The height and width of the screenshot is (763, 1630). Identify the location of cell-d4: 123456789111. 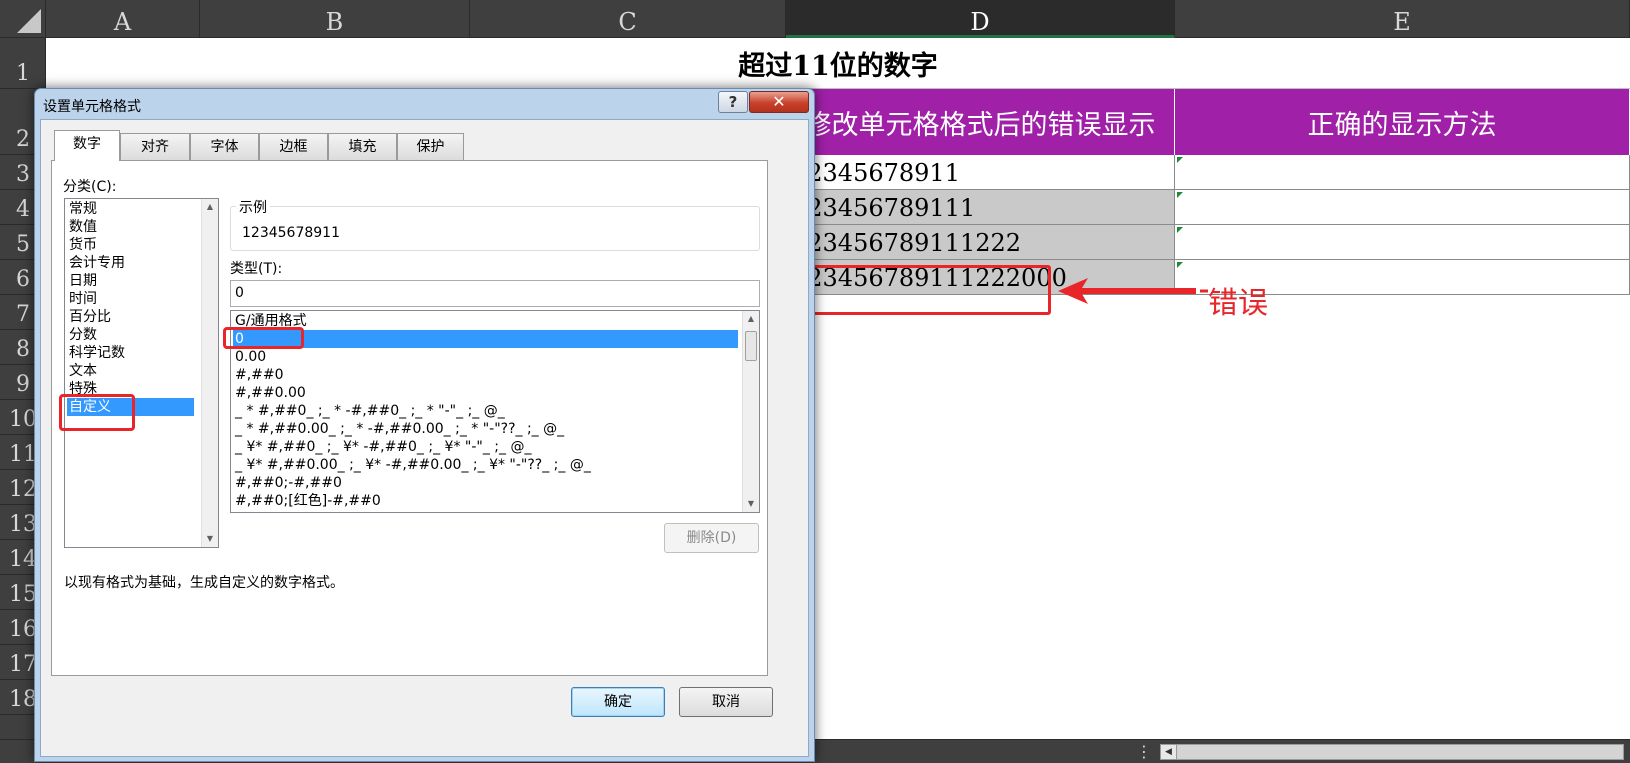
(980, 207).